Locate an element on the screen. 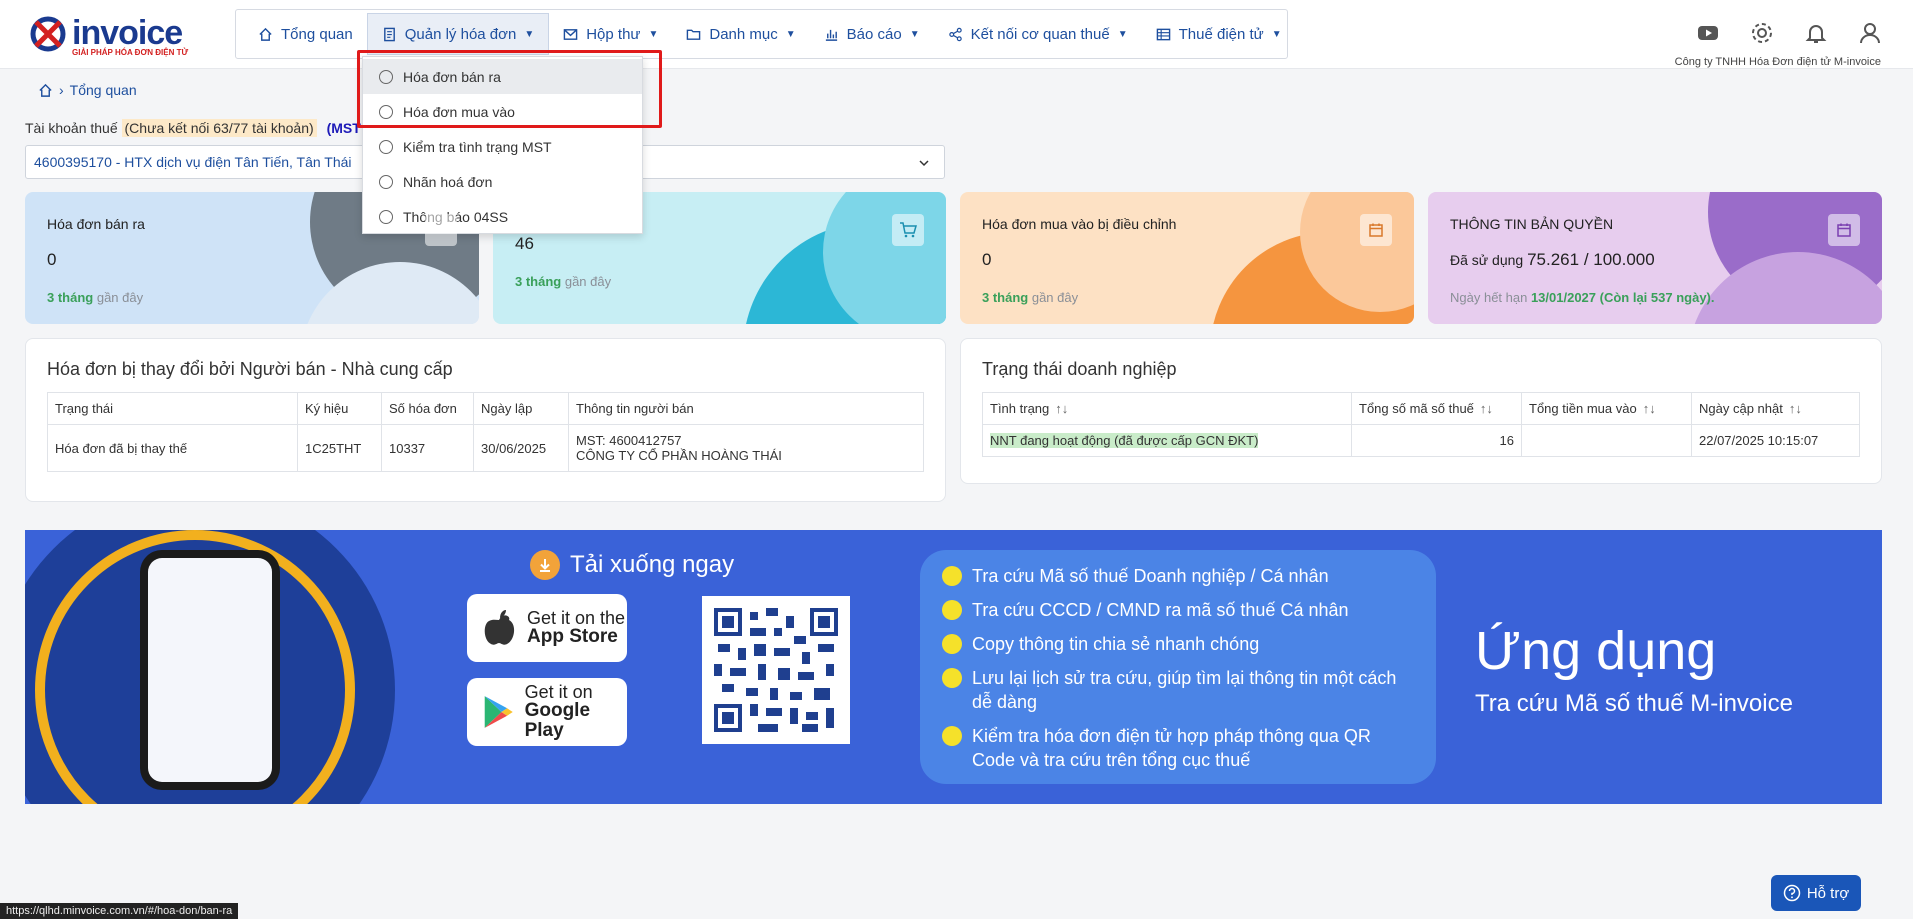 This screenshot has width=1913, height=919. breadcrumb: › Tổng quan is located at coordinates (87, 90).